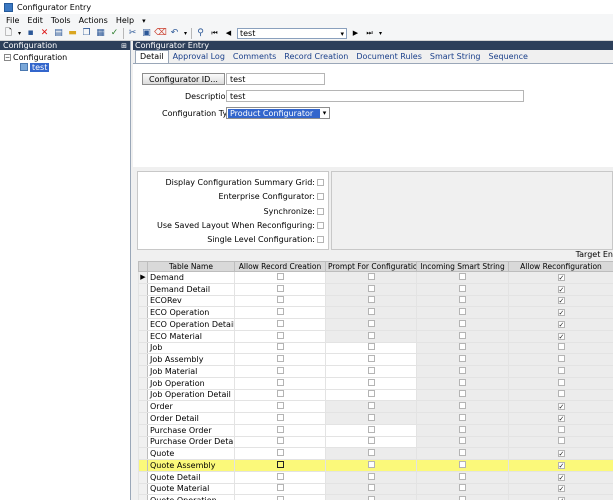 This screenshot has width=613, height=500. What do you see at coordinates (191, 395) in the screenshot?
I see `table-name-cell: Job Operation Detail` at bounding box center [191, 395].